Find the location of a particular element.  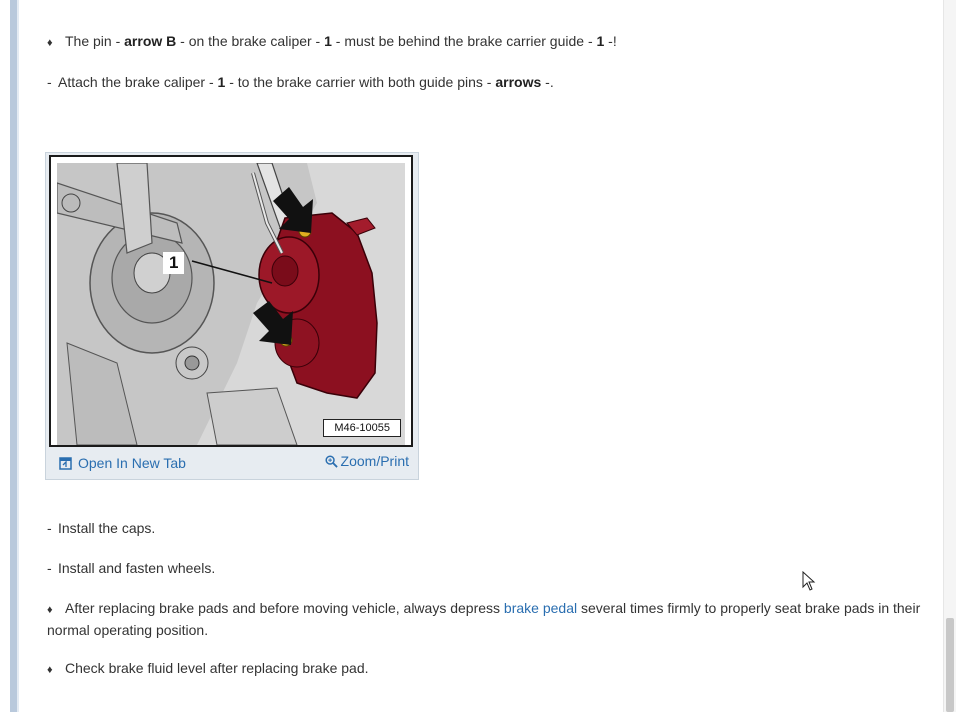

zoom-print-link: Zoom/Print is located at coordinates (366, 461).